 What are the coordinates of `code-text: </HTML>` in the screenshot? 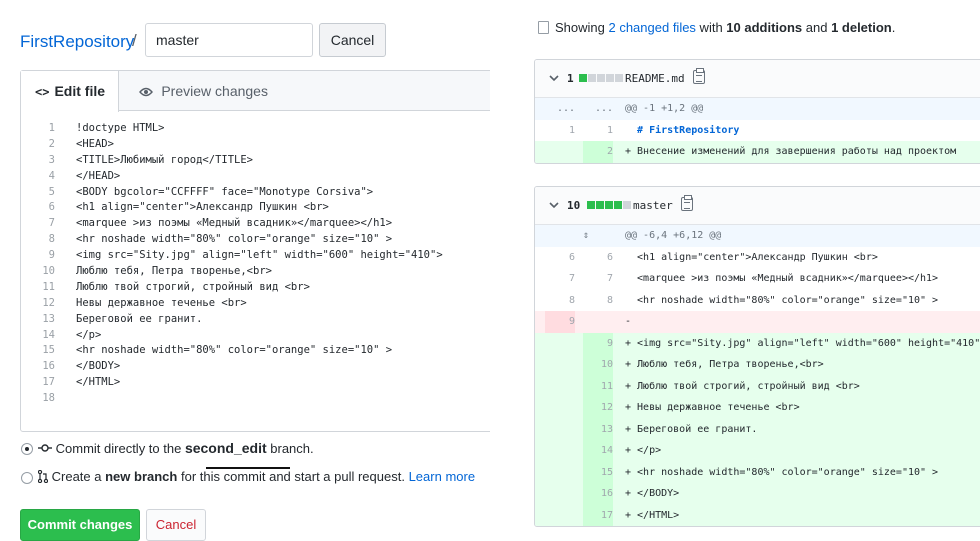 It's located at (98, 382).